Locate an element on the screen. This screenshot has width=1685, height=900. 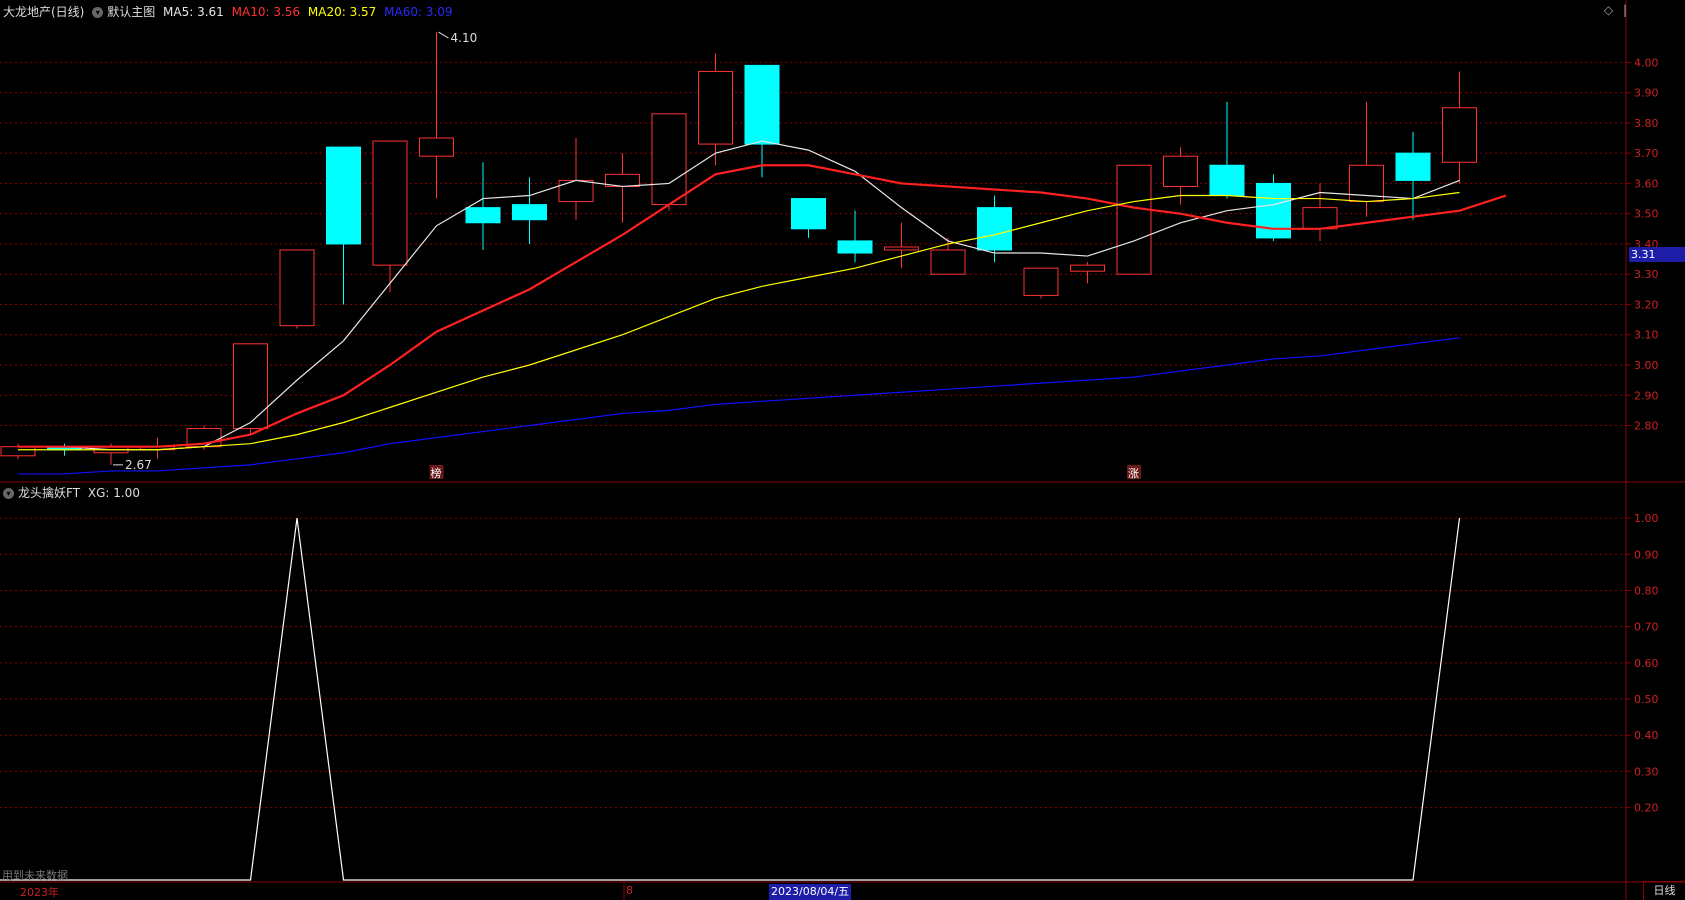
template-dropdown-icon: ▾ is located at coordinates (98, 12).